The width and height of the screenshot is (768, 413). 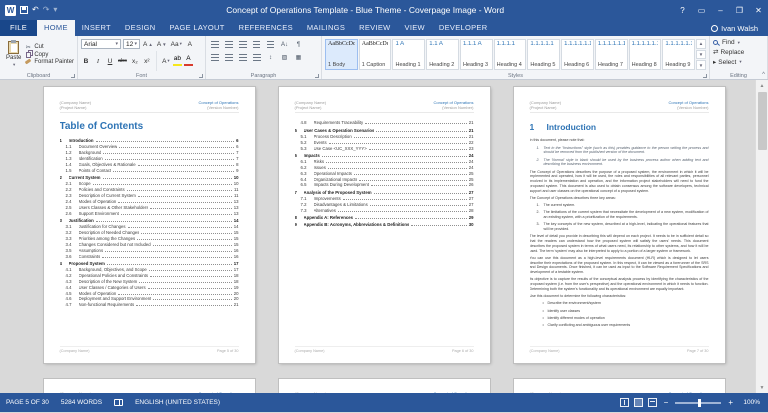 What do you see at coordinates (13, 54) in the screenshot?
I see `paste-button: Paste ▾` at bounding box center [13, 54].